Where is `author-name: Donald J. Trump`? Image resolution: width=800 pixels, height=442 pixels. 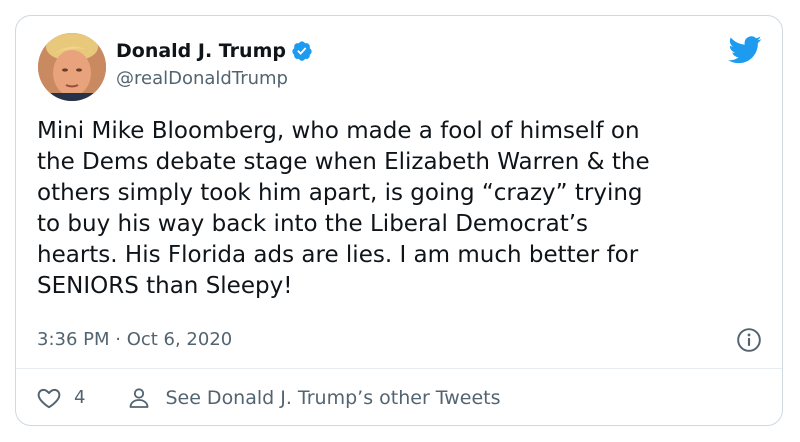 author-name: Donald J. Trump is located at coordinates (214, 51).